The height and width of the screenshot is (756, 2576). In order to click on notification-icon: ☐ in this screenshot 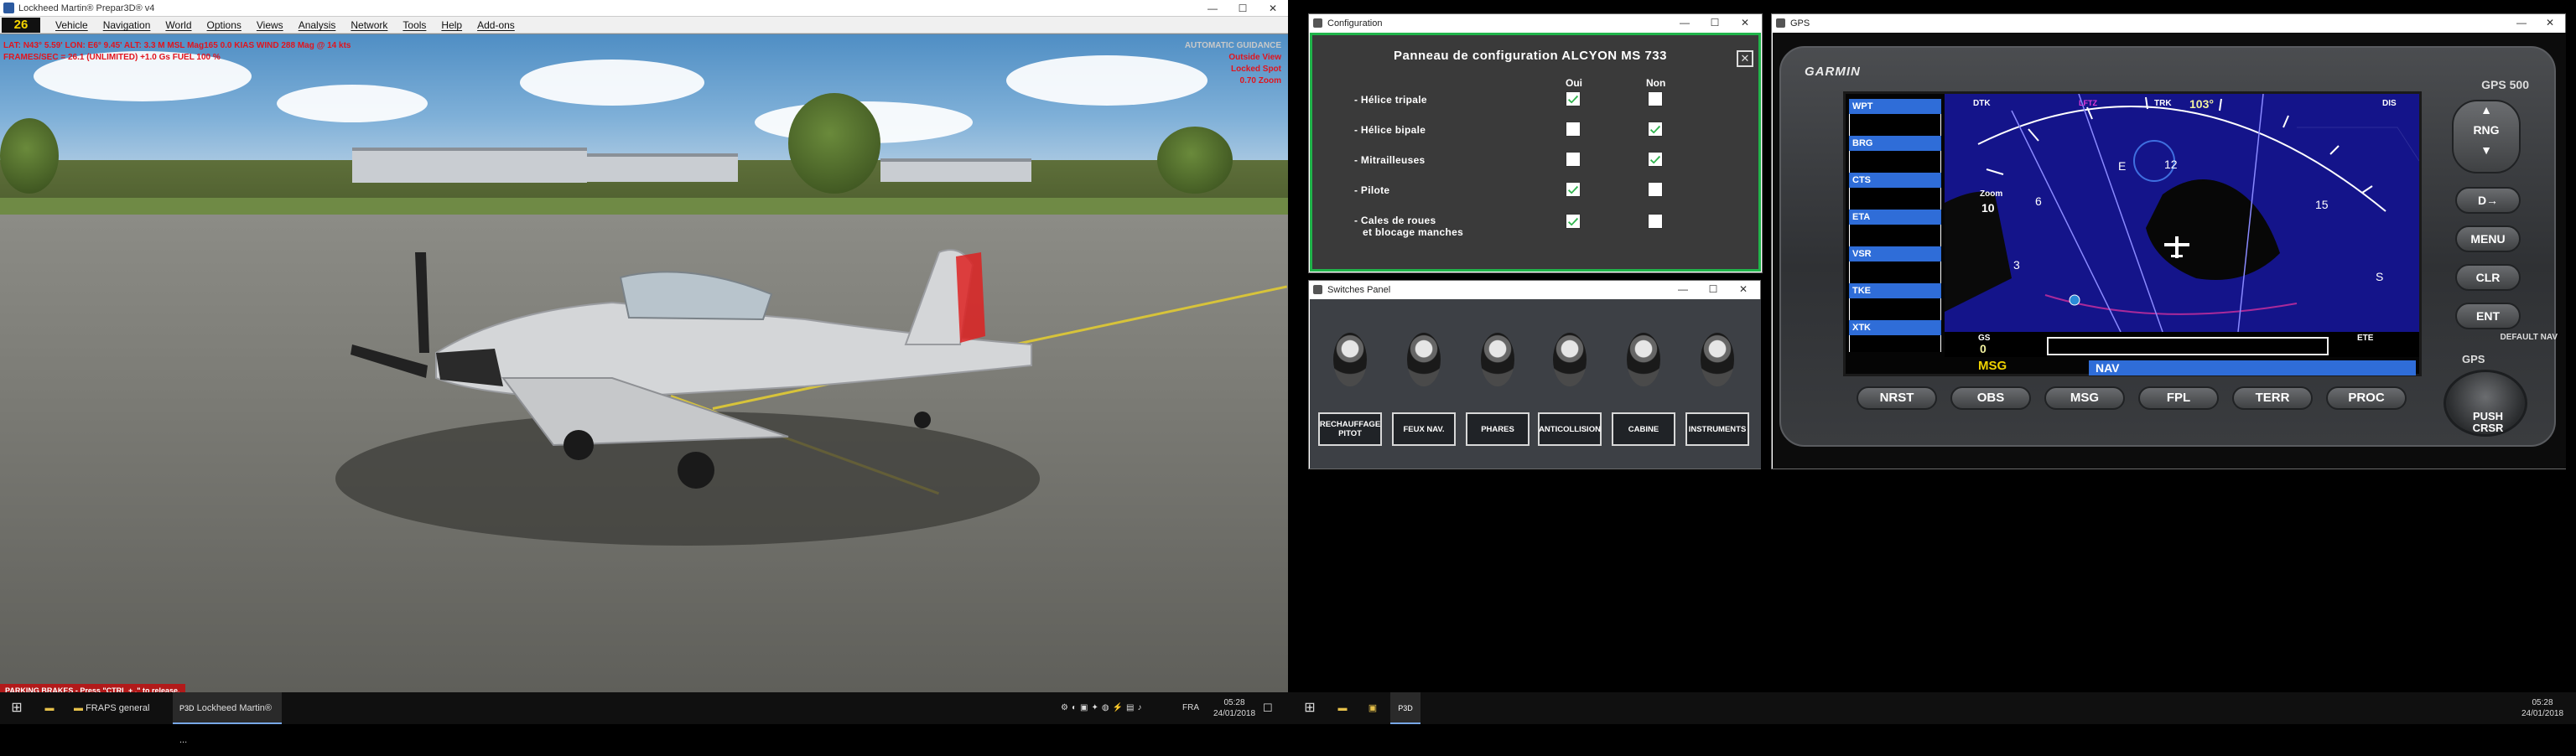, I will do `click(1273, 708)`.